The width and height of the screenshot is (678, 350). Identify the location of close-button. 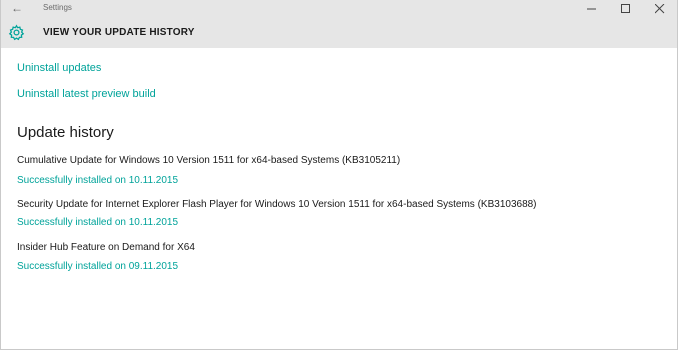
(660, 8).